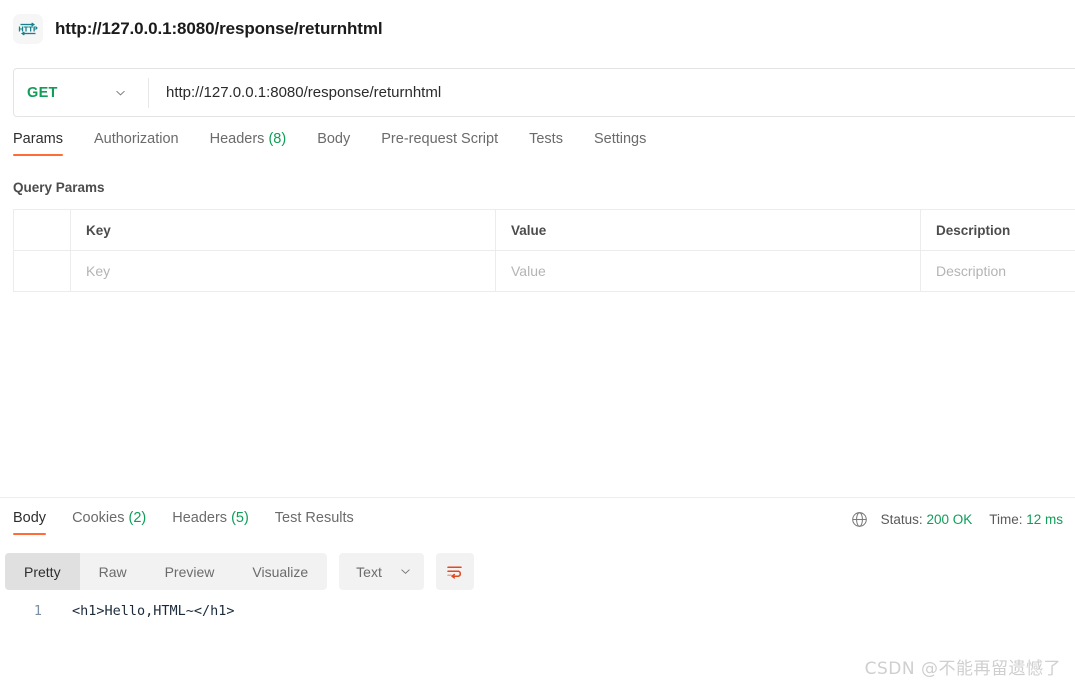  What do you see at coordinates (277, 139) in the screenshot?
I see `tab-headers-count: (8)` at bounding box center [277, 139].